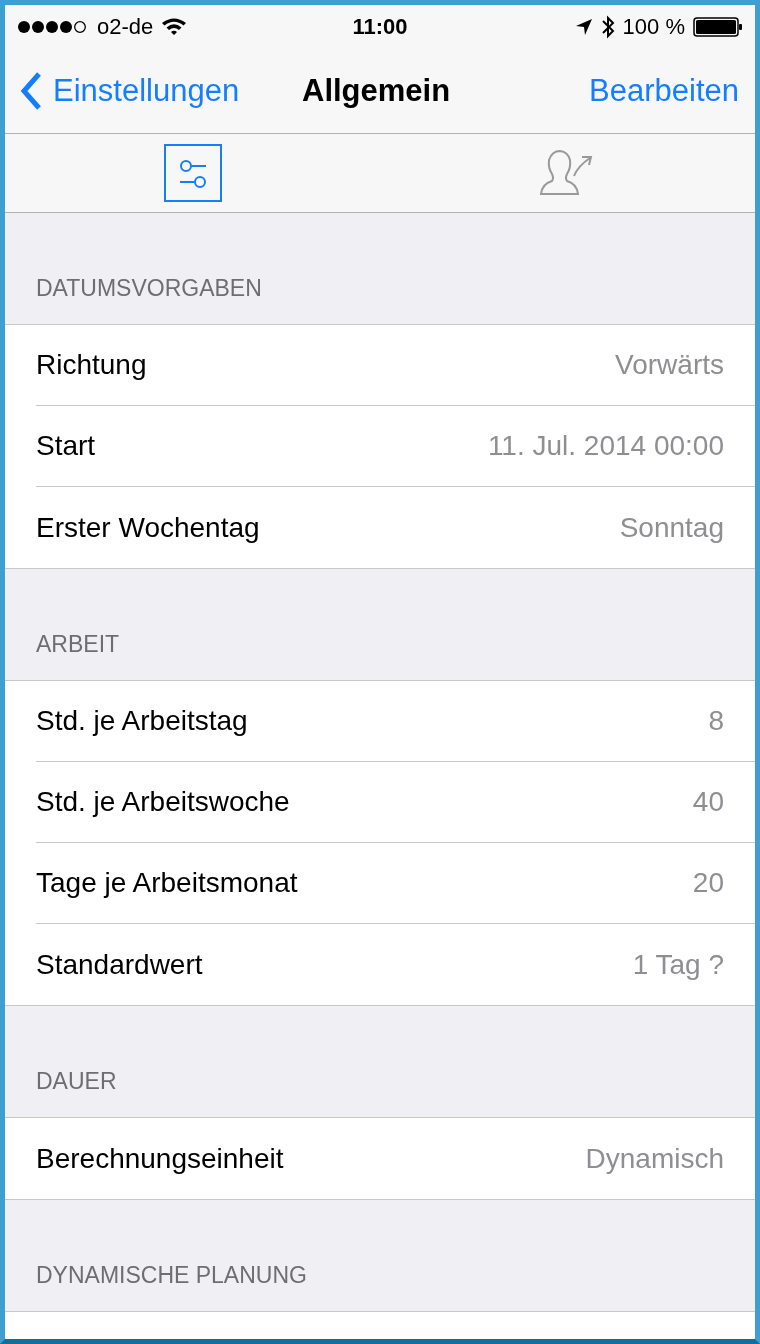 The height and width of the screenshot is (1344, 760). Describe the element at coordinates (148, 527) in the screenshot. I see `row-label: Erster Wochentag` at that location.